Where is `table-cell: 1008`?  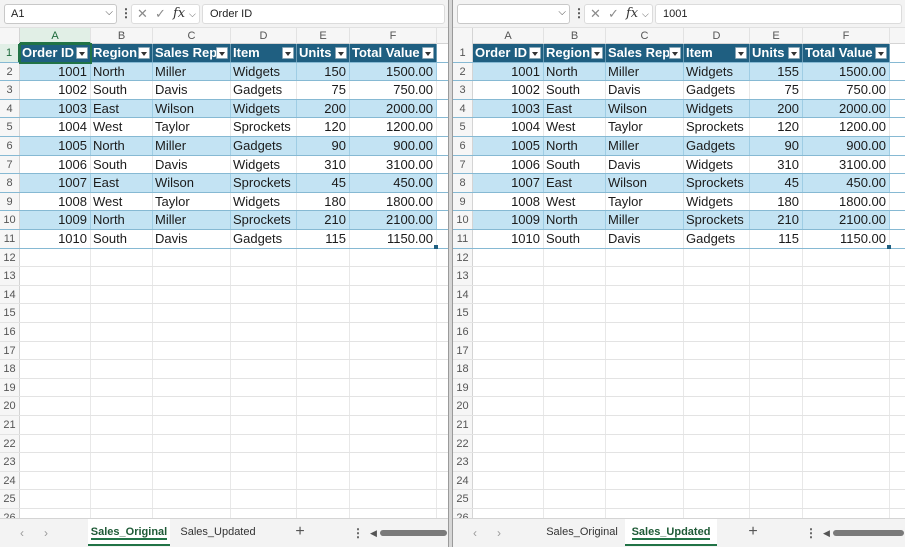 table-cell: 1008 is located at coordinates (55, 201).